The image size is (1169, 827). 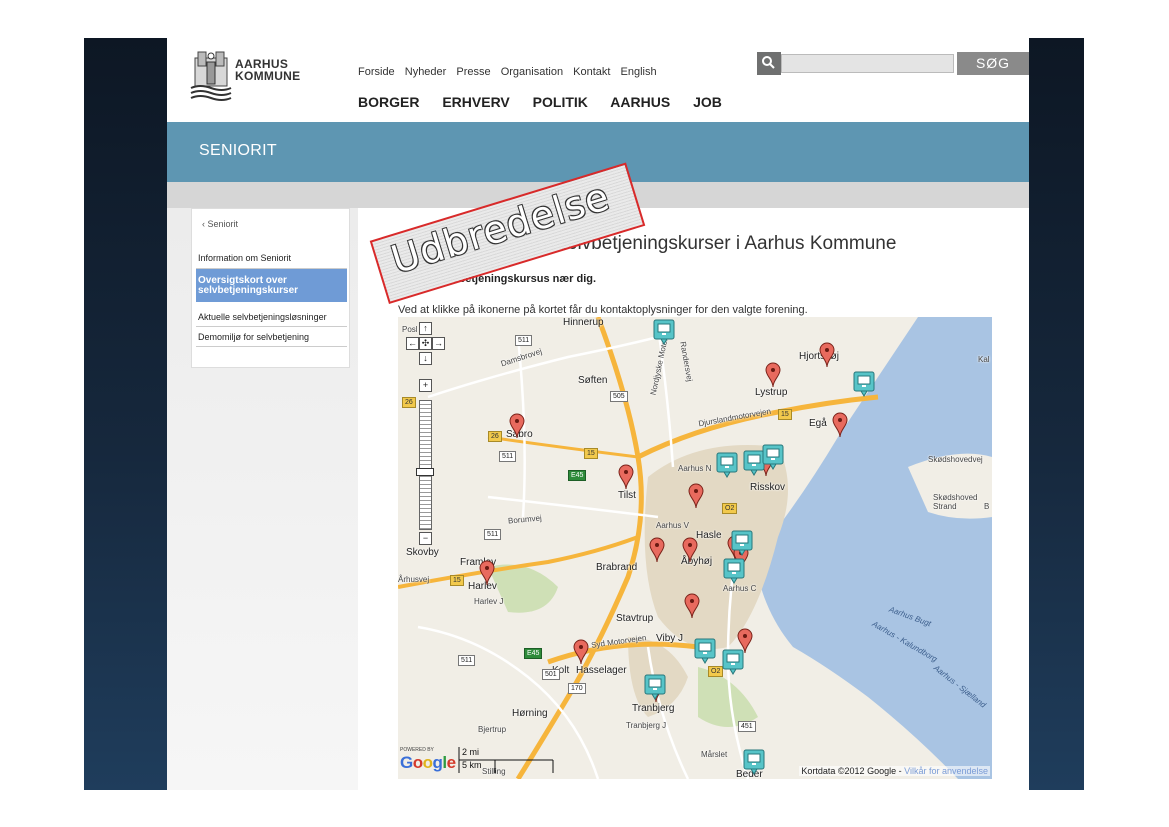 What do you see at coordinates (617, 567) in the screenshot?
I see `map-label: Brabrand` at bounding box center [617, 567].